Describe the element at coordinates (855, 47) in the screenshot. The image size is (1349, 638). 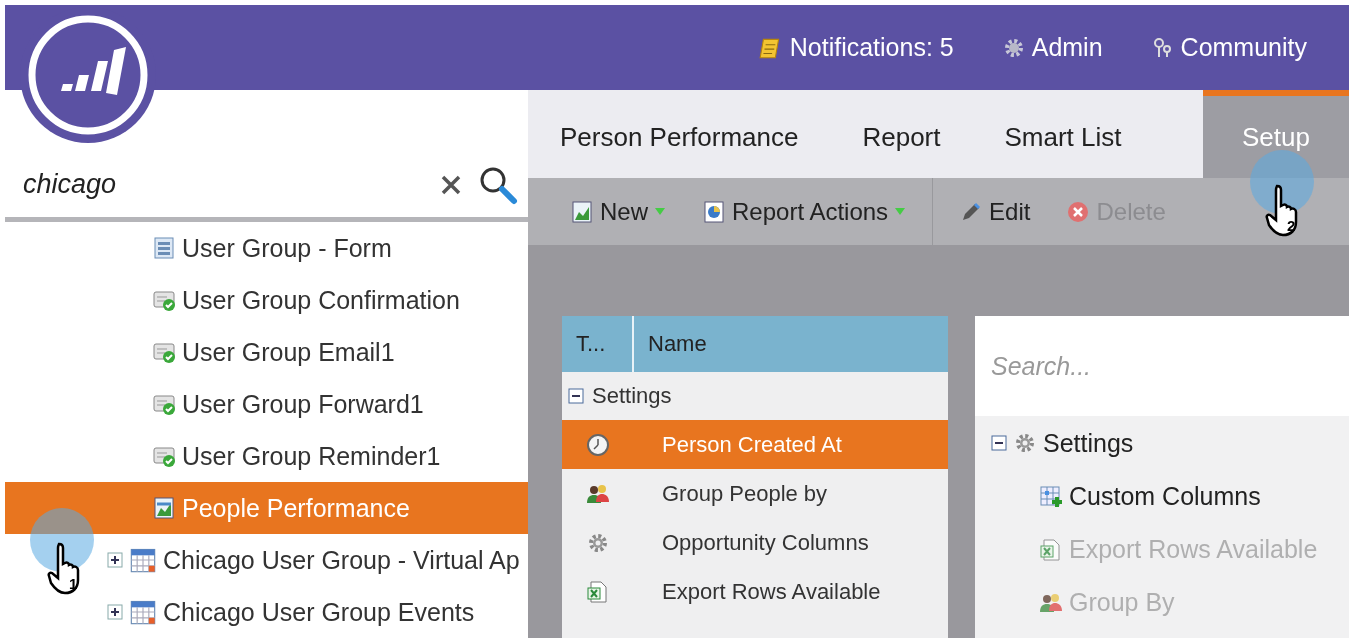
I see `header-link: Notifications: 5` at that location.